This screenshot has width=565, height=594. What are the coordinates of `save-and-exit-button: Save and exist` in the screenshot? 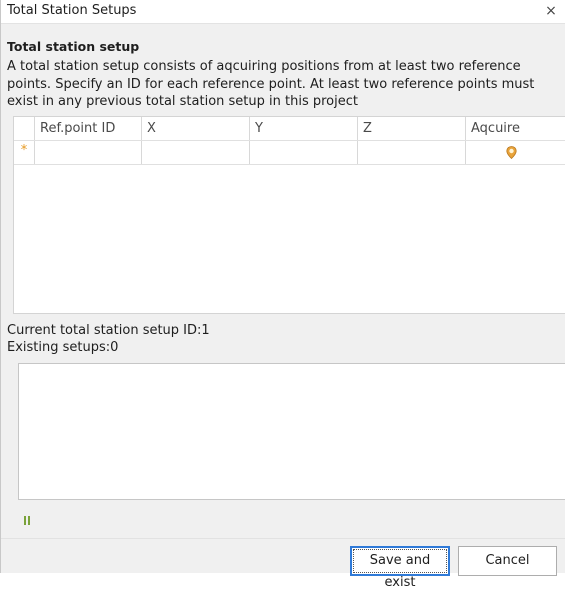 It's located at (400, 568).